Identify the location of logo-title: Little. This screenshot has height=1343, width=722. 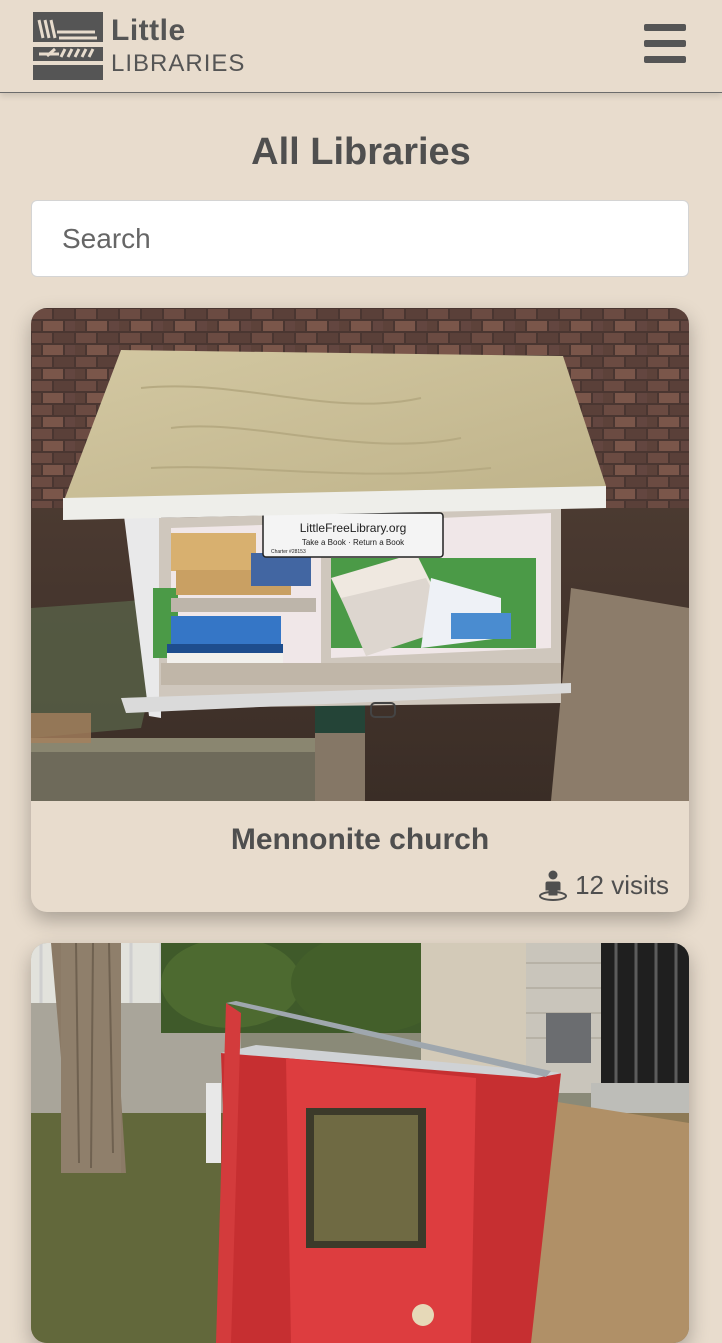
(148, 30).